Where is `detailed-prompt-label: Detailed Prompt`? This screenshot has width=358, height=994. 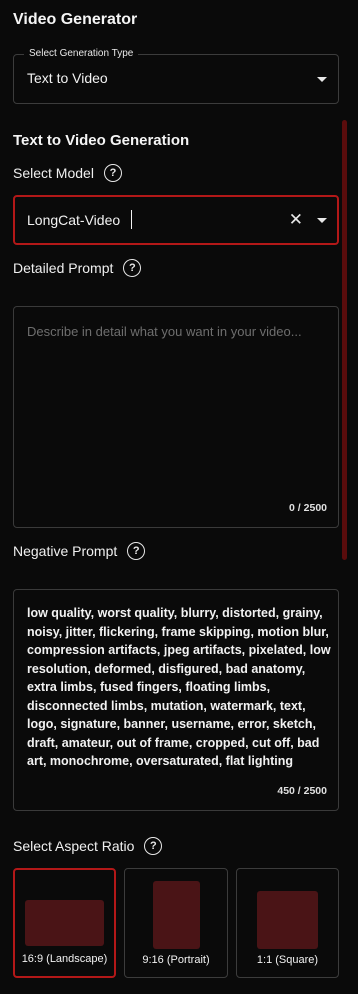 detailed-prompt-label: Detailed Prompt is located at coordinates (63, 268).